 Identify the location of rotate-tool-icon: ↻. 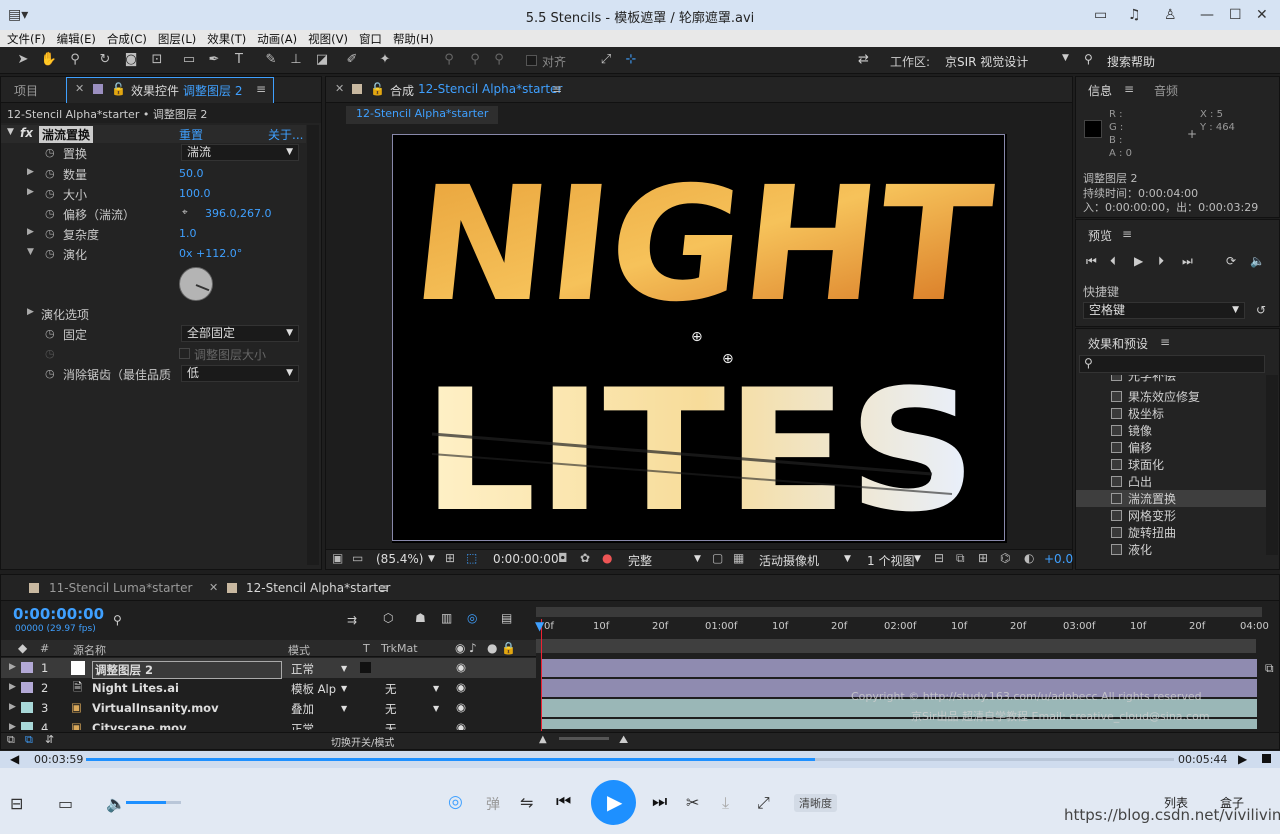
(105, 60).